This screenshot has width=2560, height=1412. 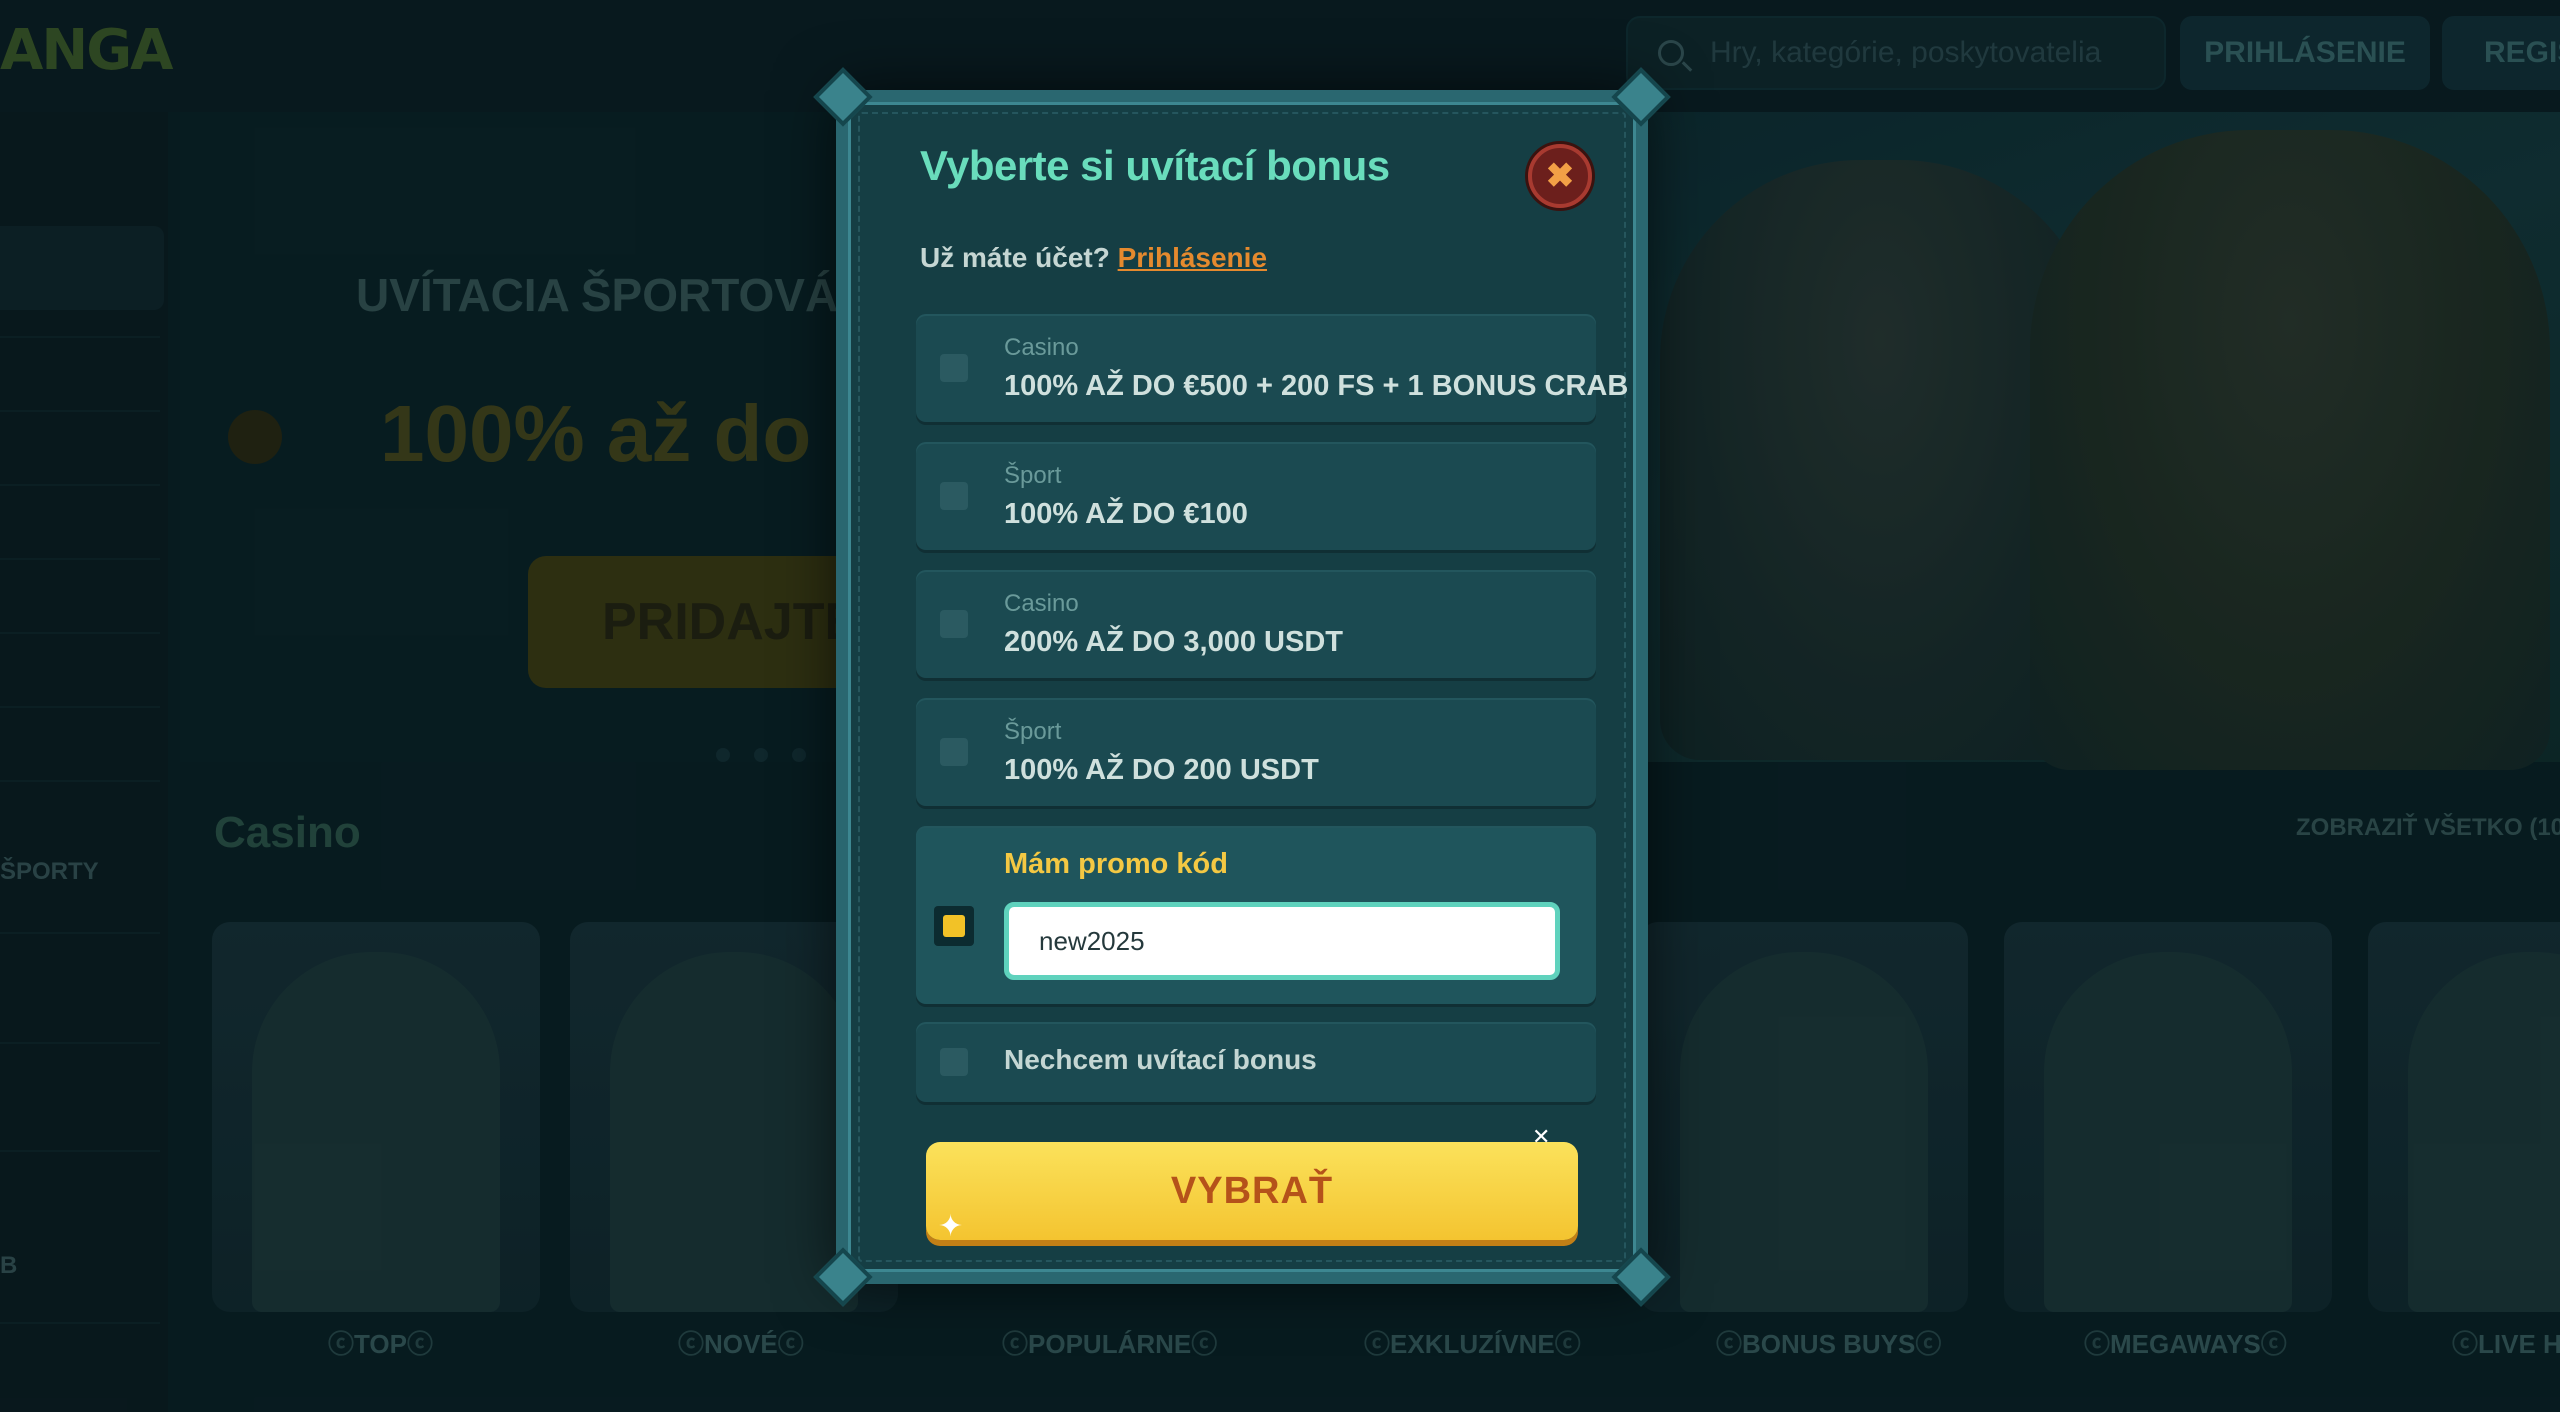 I want to click on login-link: Prihlásenie, so click(x=1192, y=257).